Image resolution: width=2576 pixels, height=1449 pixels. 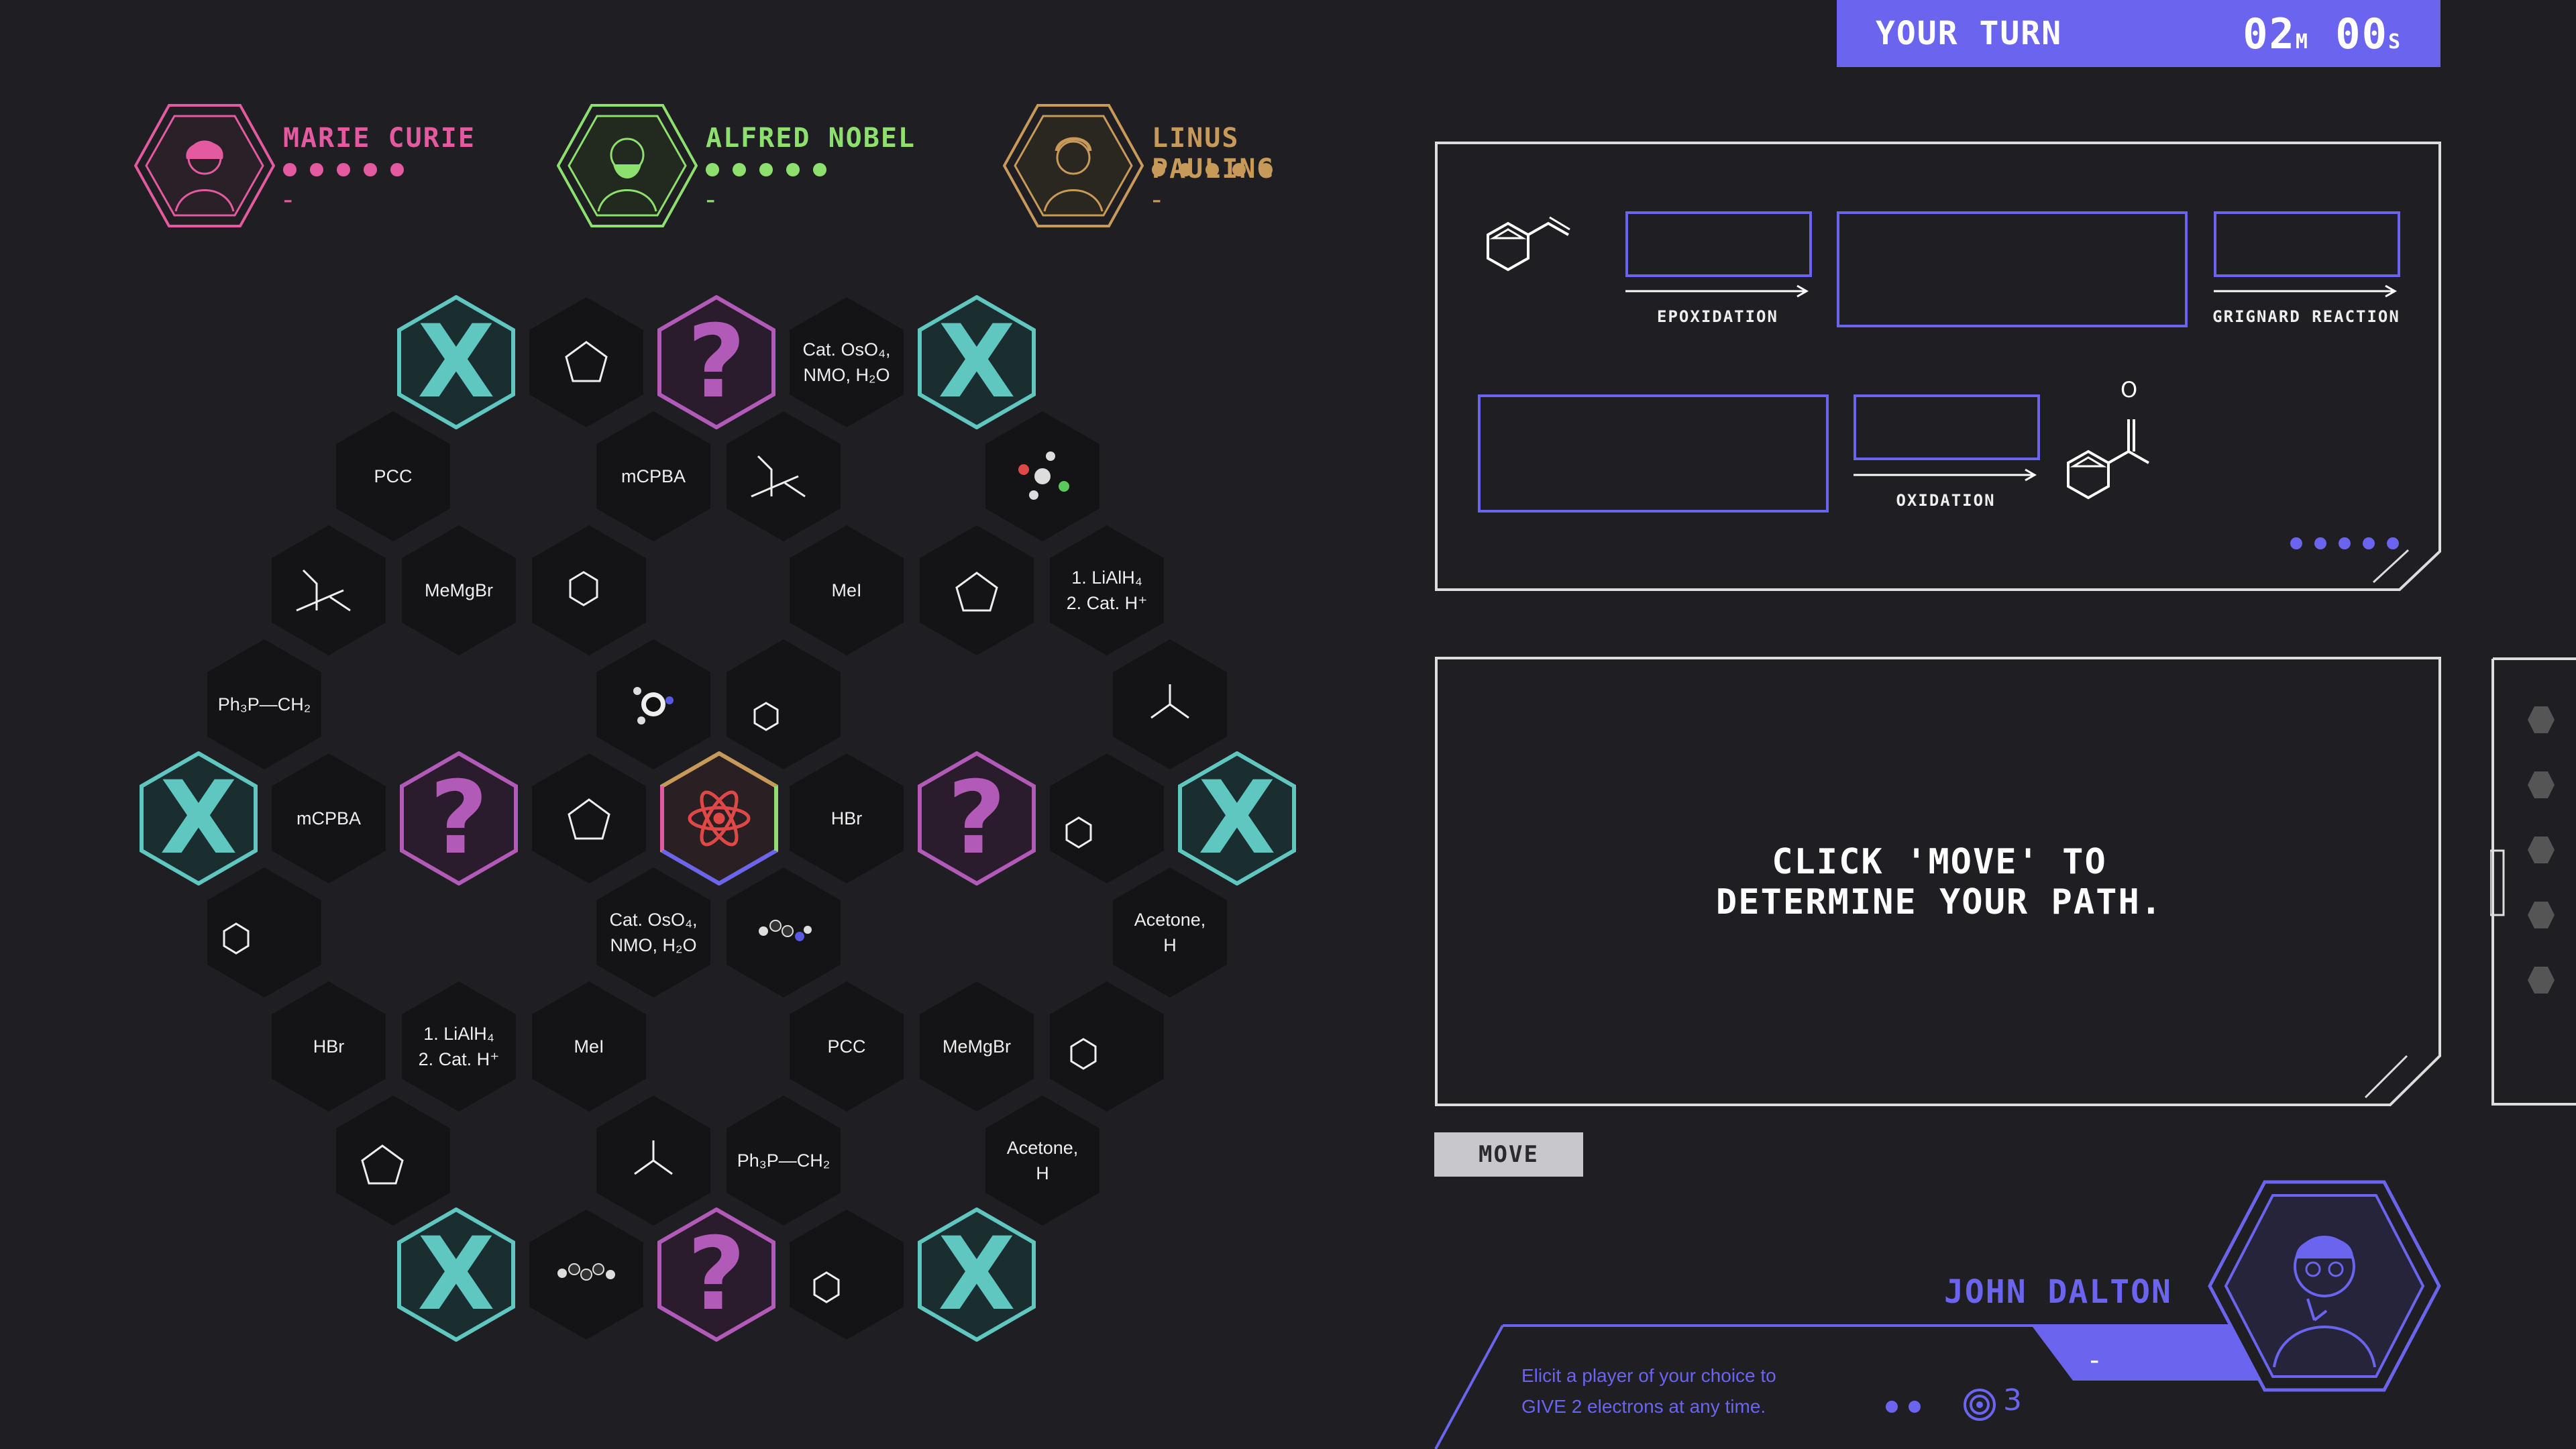 What do you see at coordinates (1939, 882) in the screenshot?
I see `move-prompt: CLICK 'MOVE' TO DETERMINE YOUR PATH.` at bounding box center [1939, 882].